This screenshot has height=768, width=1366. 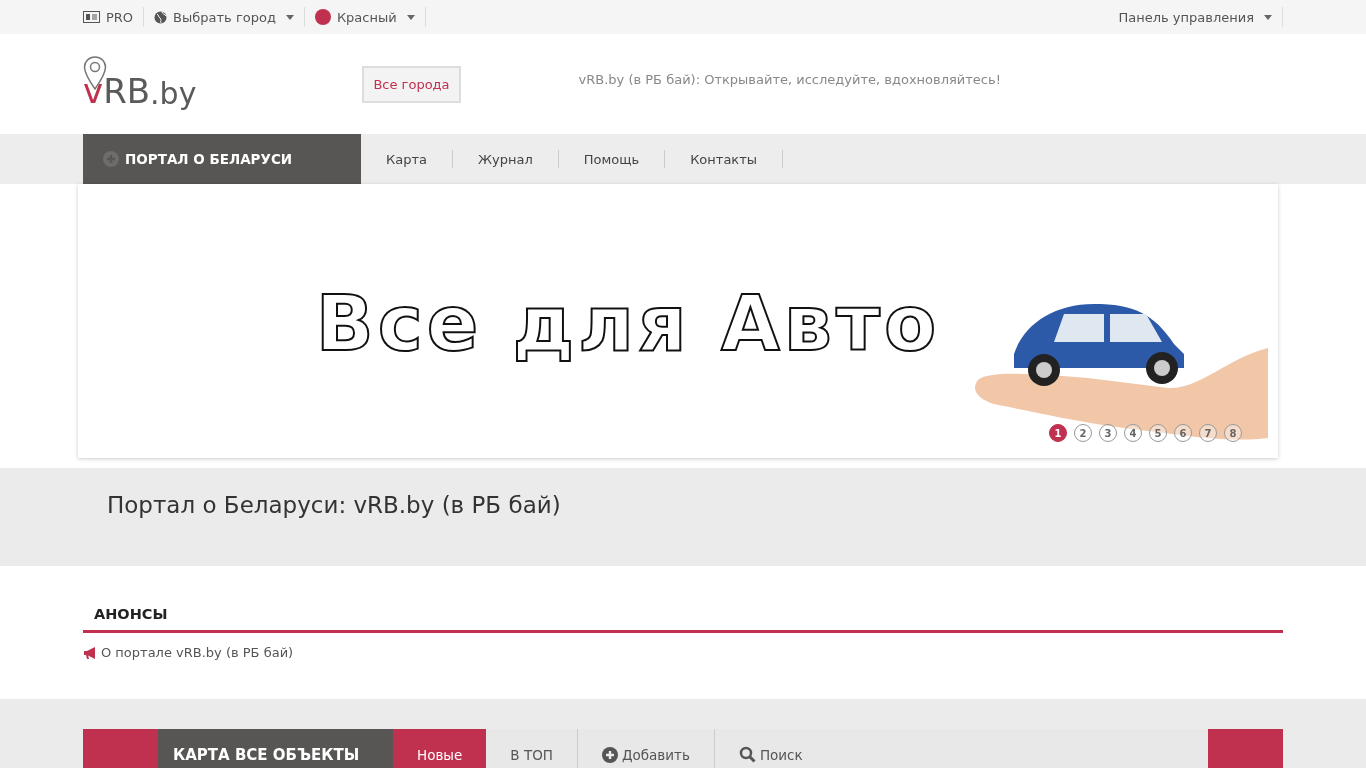 I want to click on nav-link: Помощь, so click(x=612, y=159).